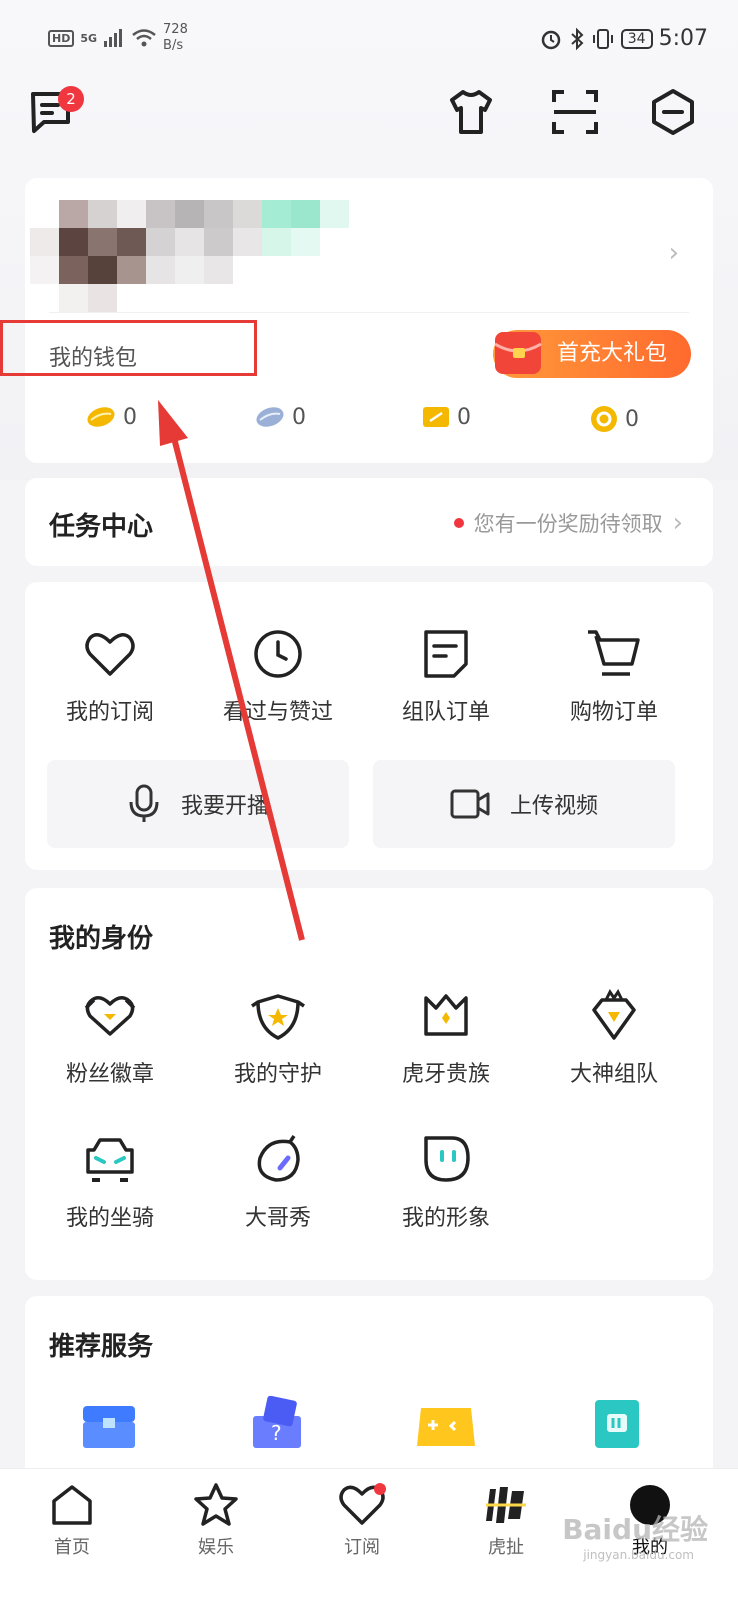  I want to click on task-center-card: 任务中心 您有一份奖励待领取 ›, so click(369, 522).